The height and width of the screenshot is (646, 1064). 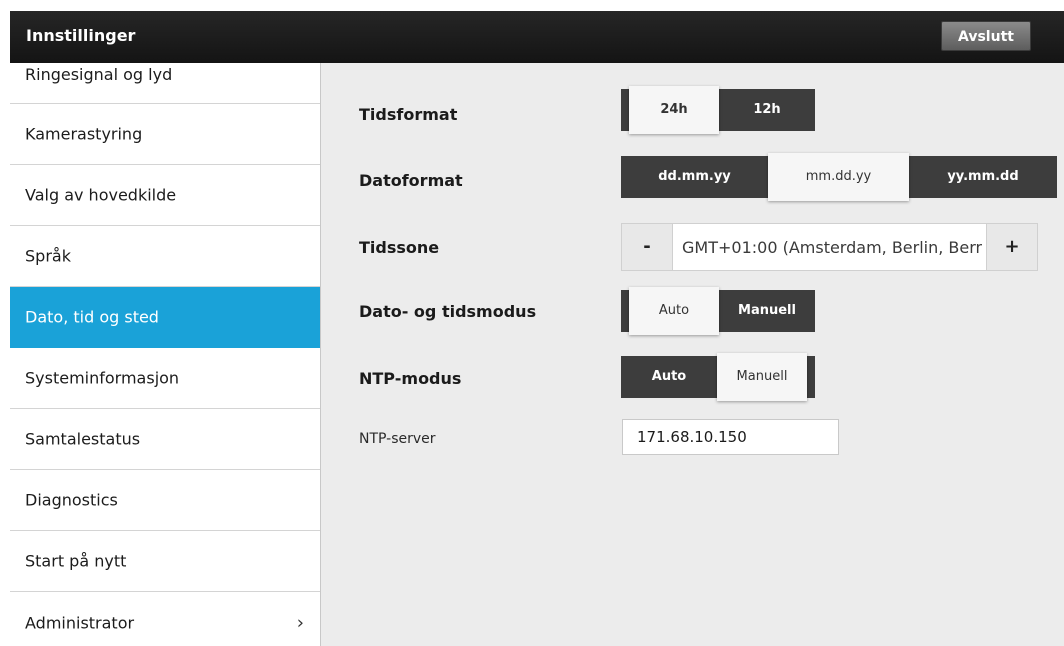 What do you see at coordinates (408, 114) in the screenshot?
I see `time-format-label: Tidsformat` at bounding box center [408, 114].